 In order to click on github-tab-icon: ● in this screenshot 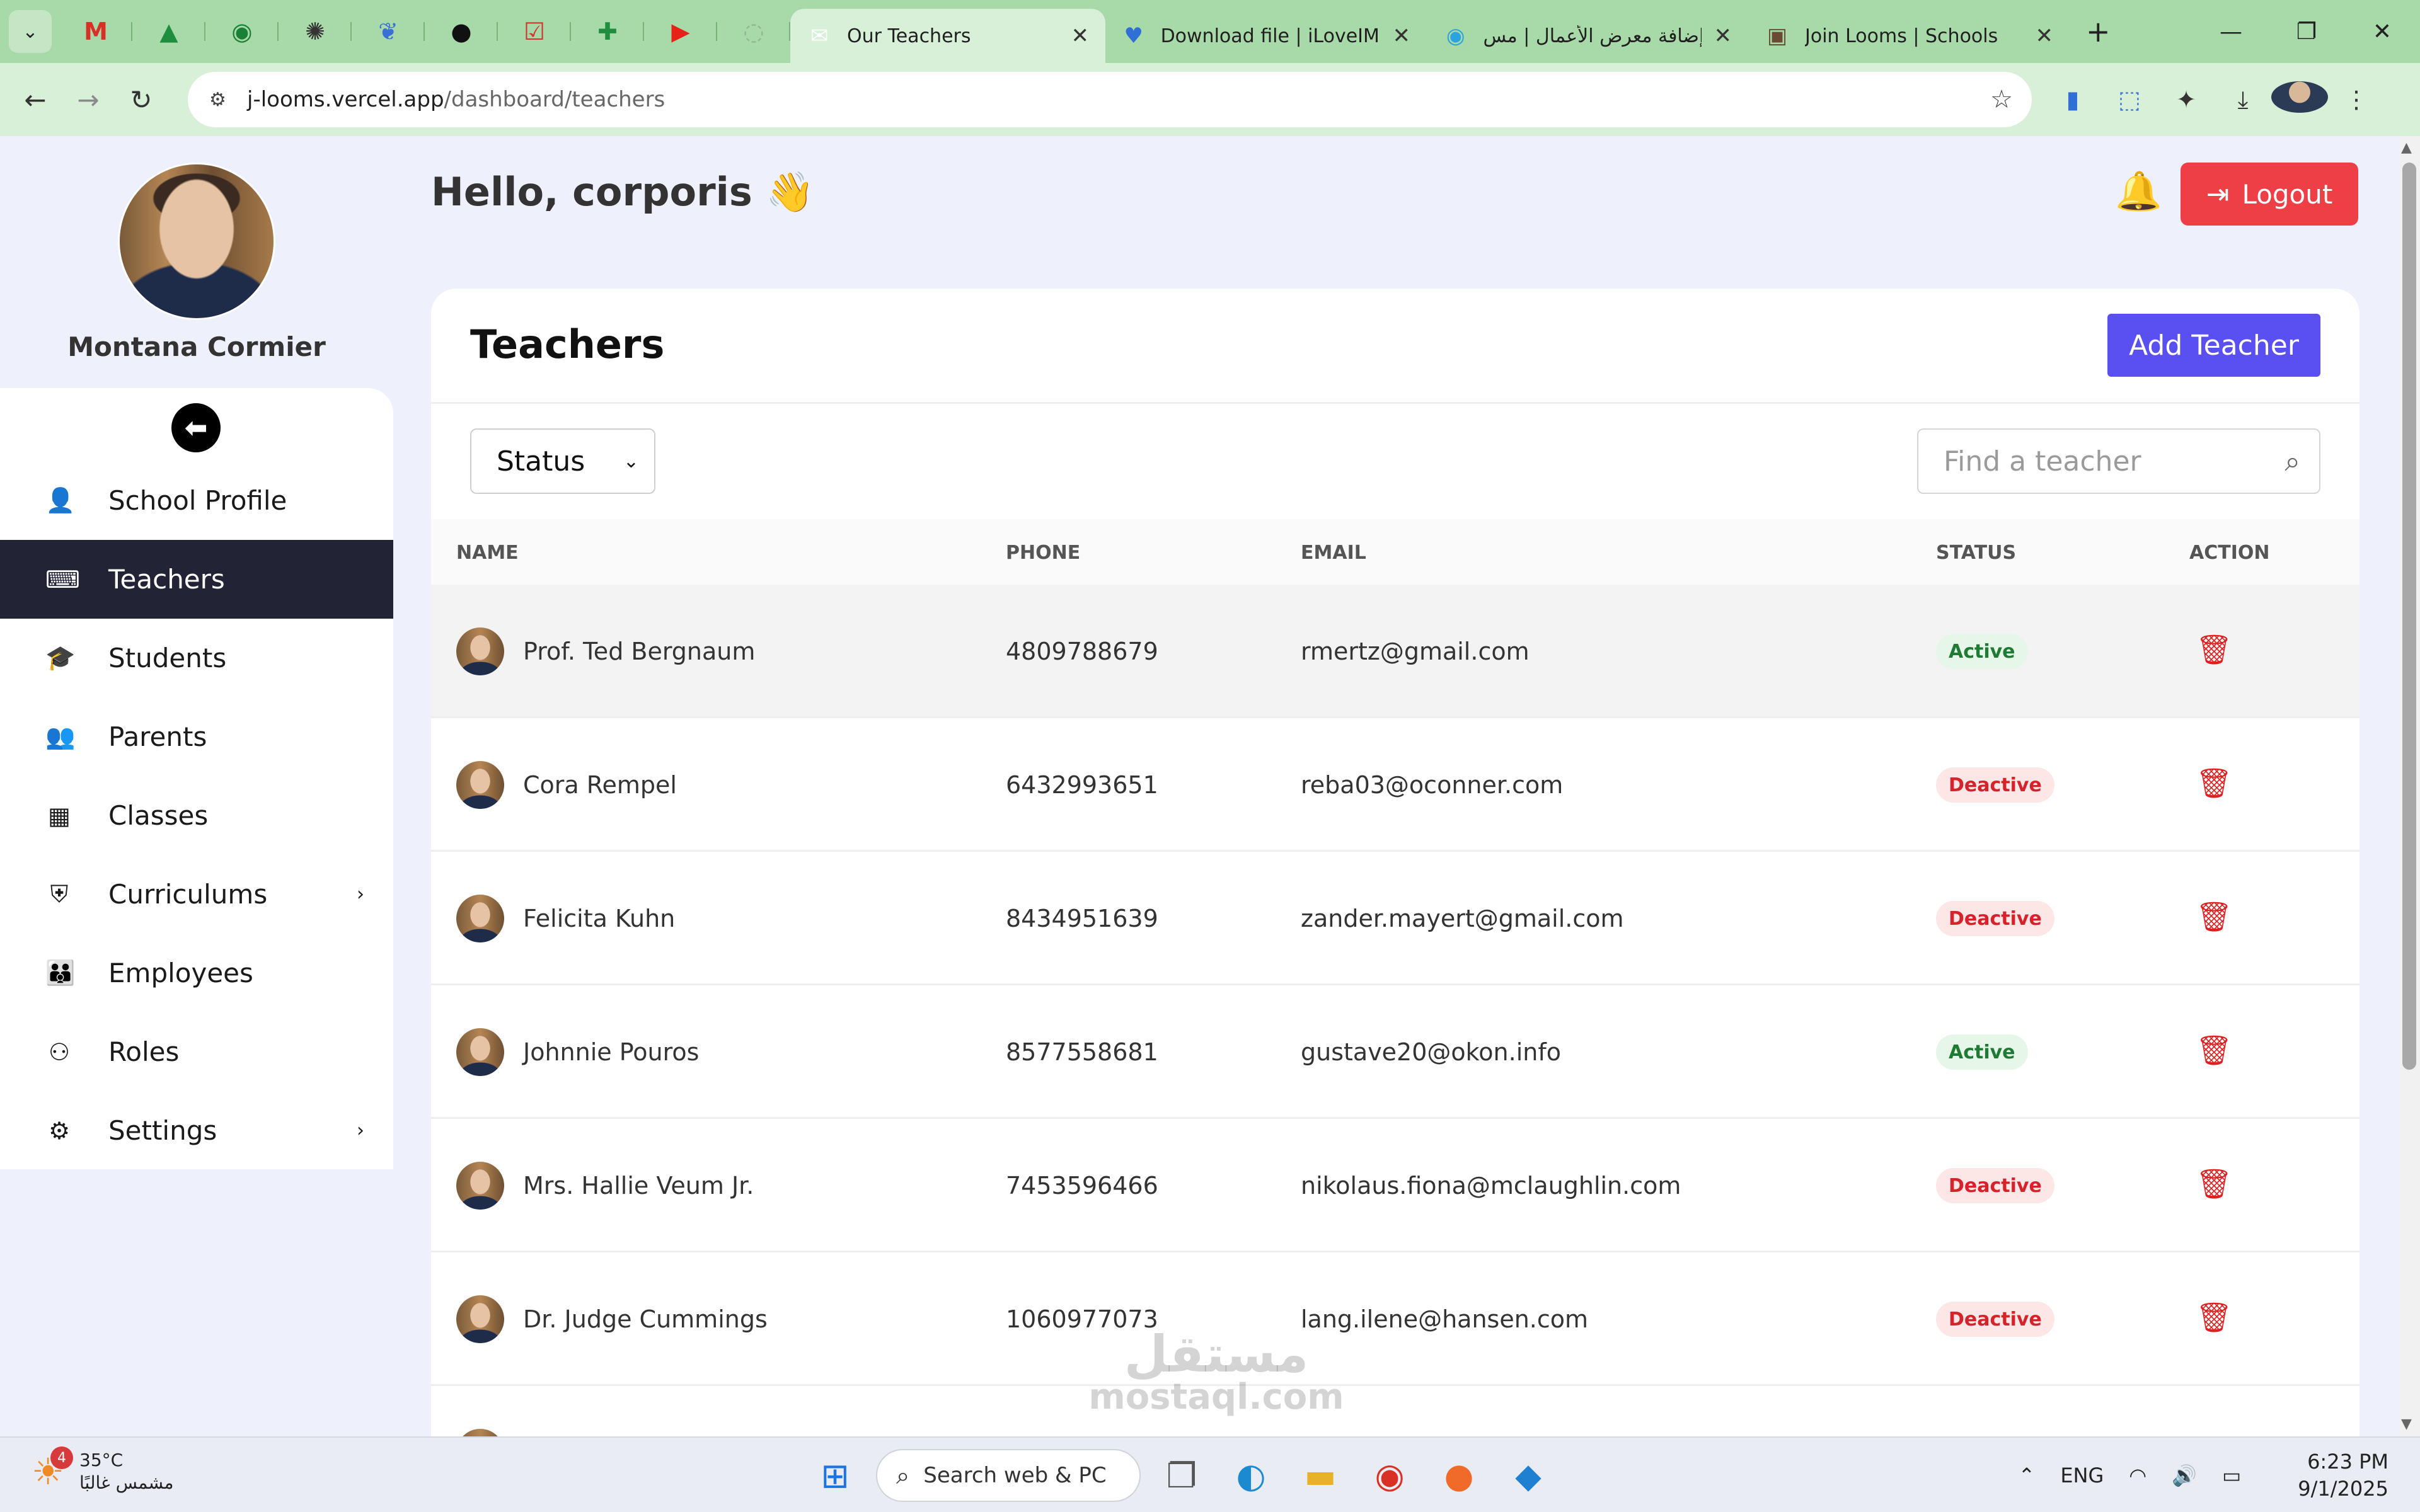, I will do `click(461, 31)`.